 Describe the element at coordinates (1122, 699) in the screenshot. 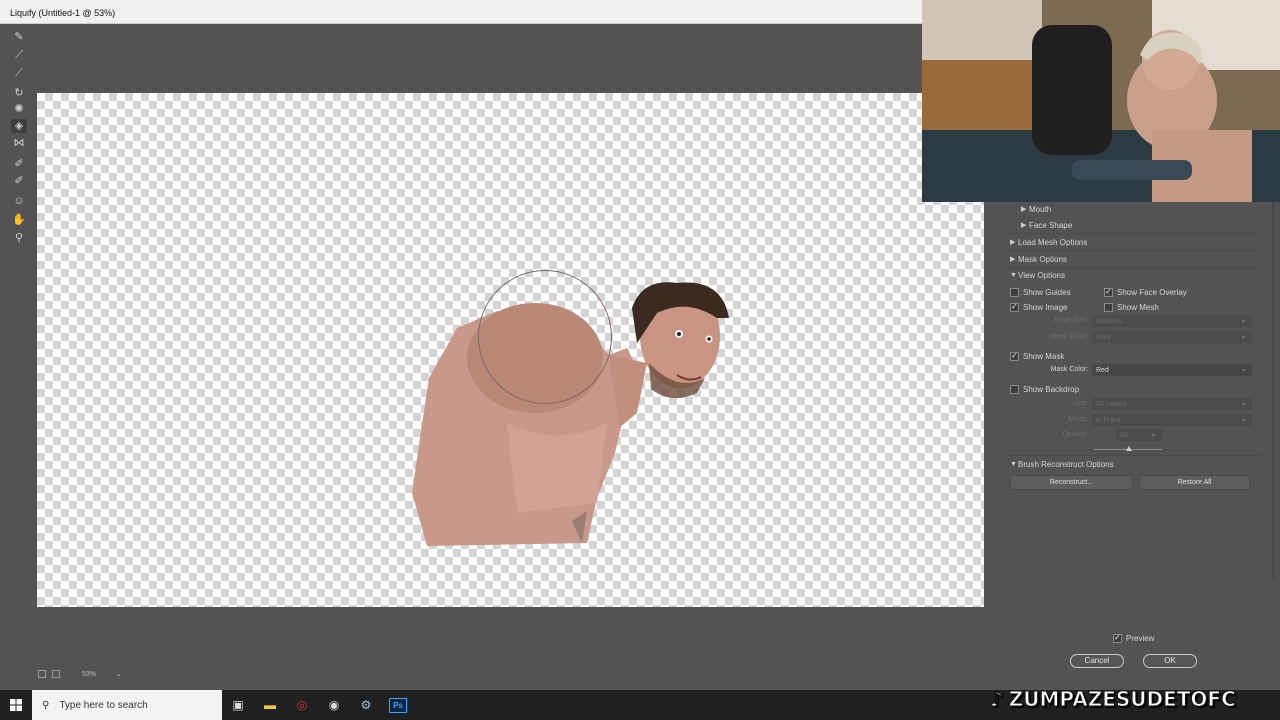

I see `watermark-text: ZUMPAZESUDETOFC` at that location.